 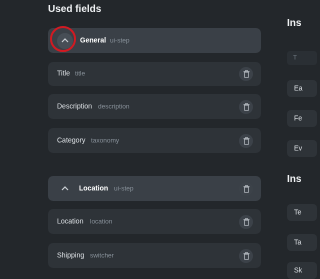 I want to click on step-label: Location, so click(x=94, y=188).